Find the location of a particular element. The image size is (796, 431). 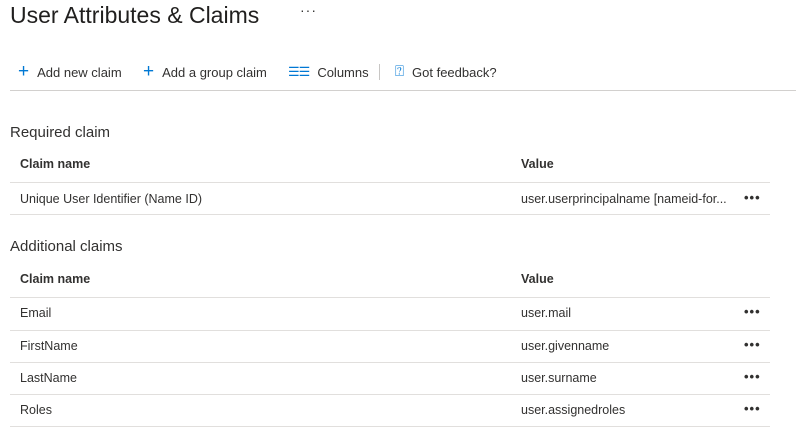

feedback-label: Got feedback? is located at coordinates (454, 72).